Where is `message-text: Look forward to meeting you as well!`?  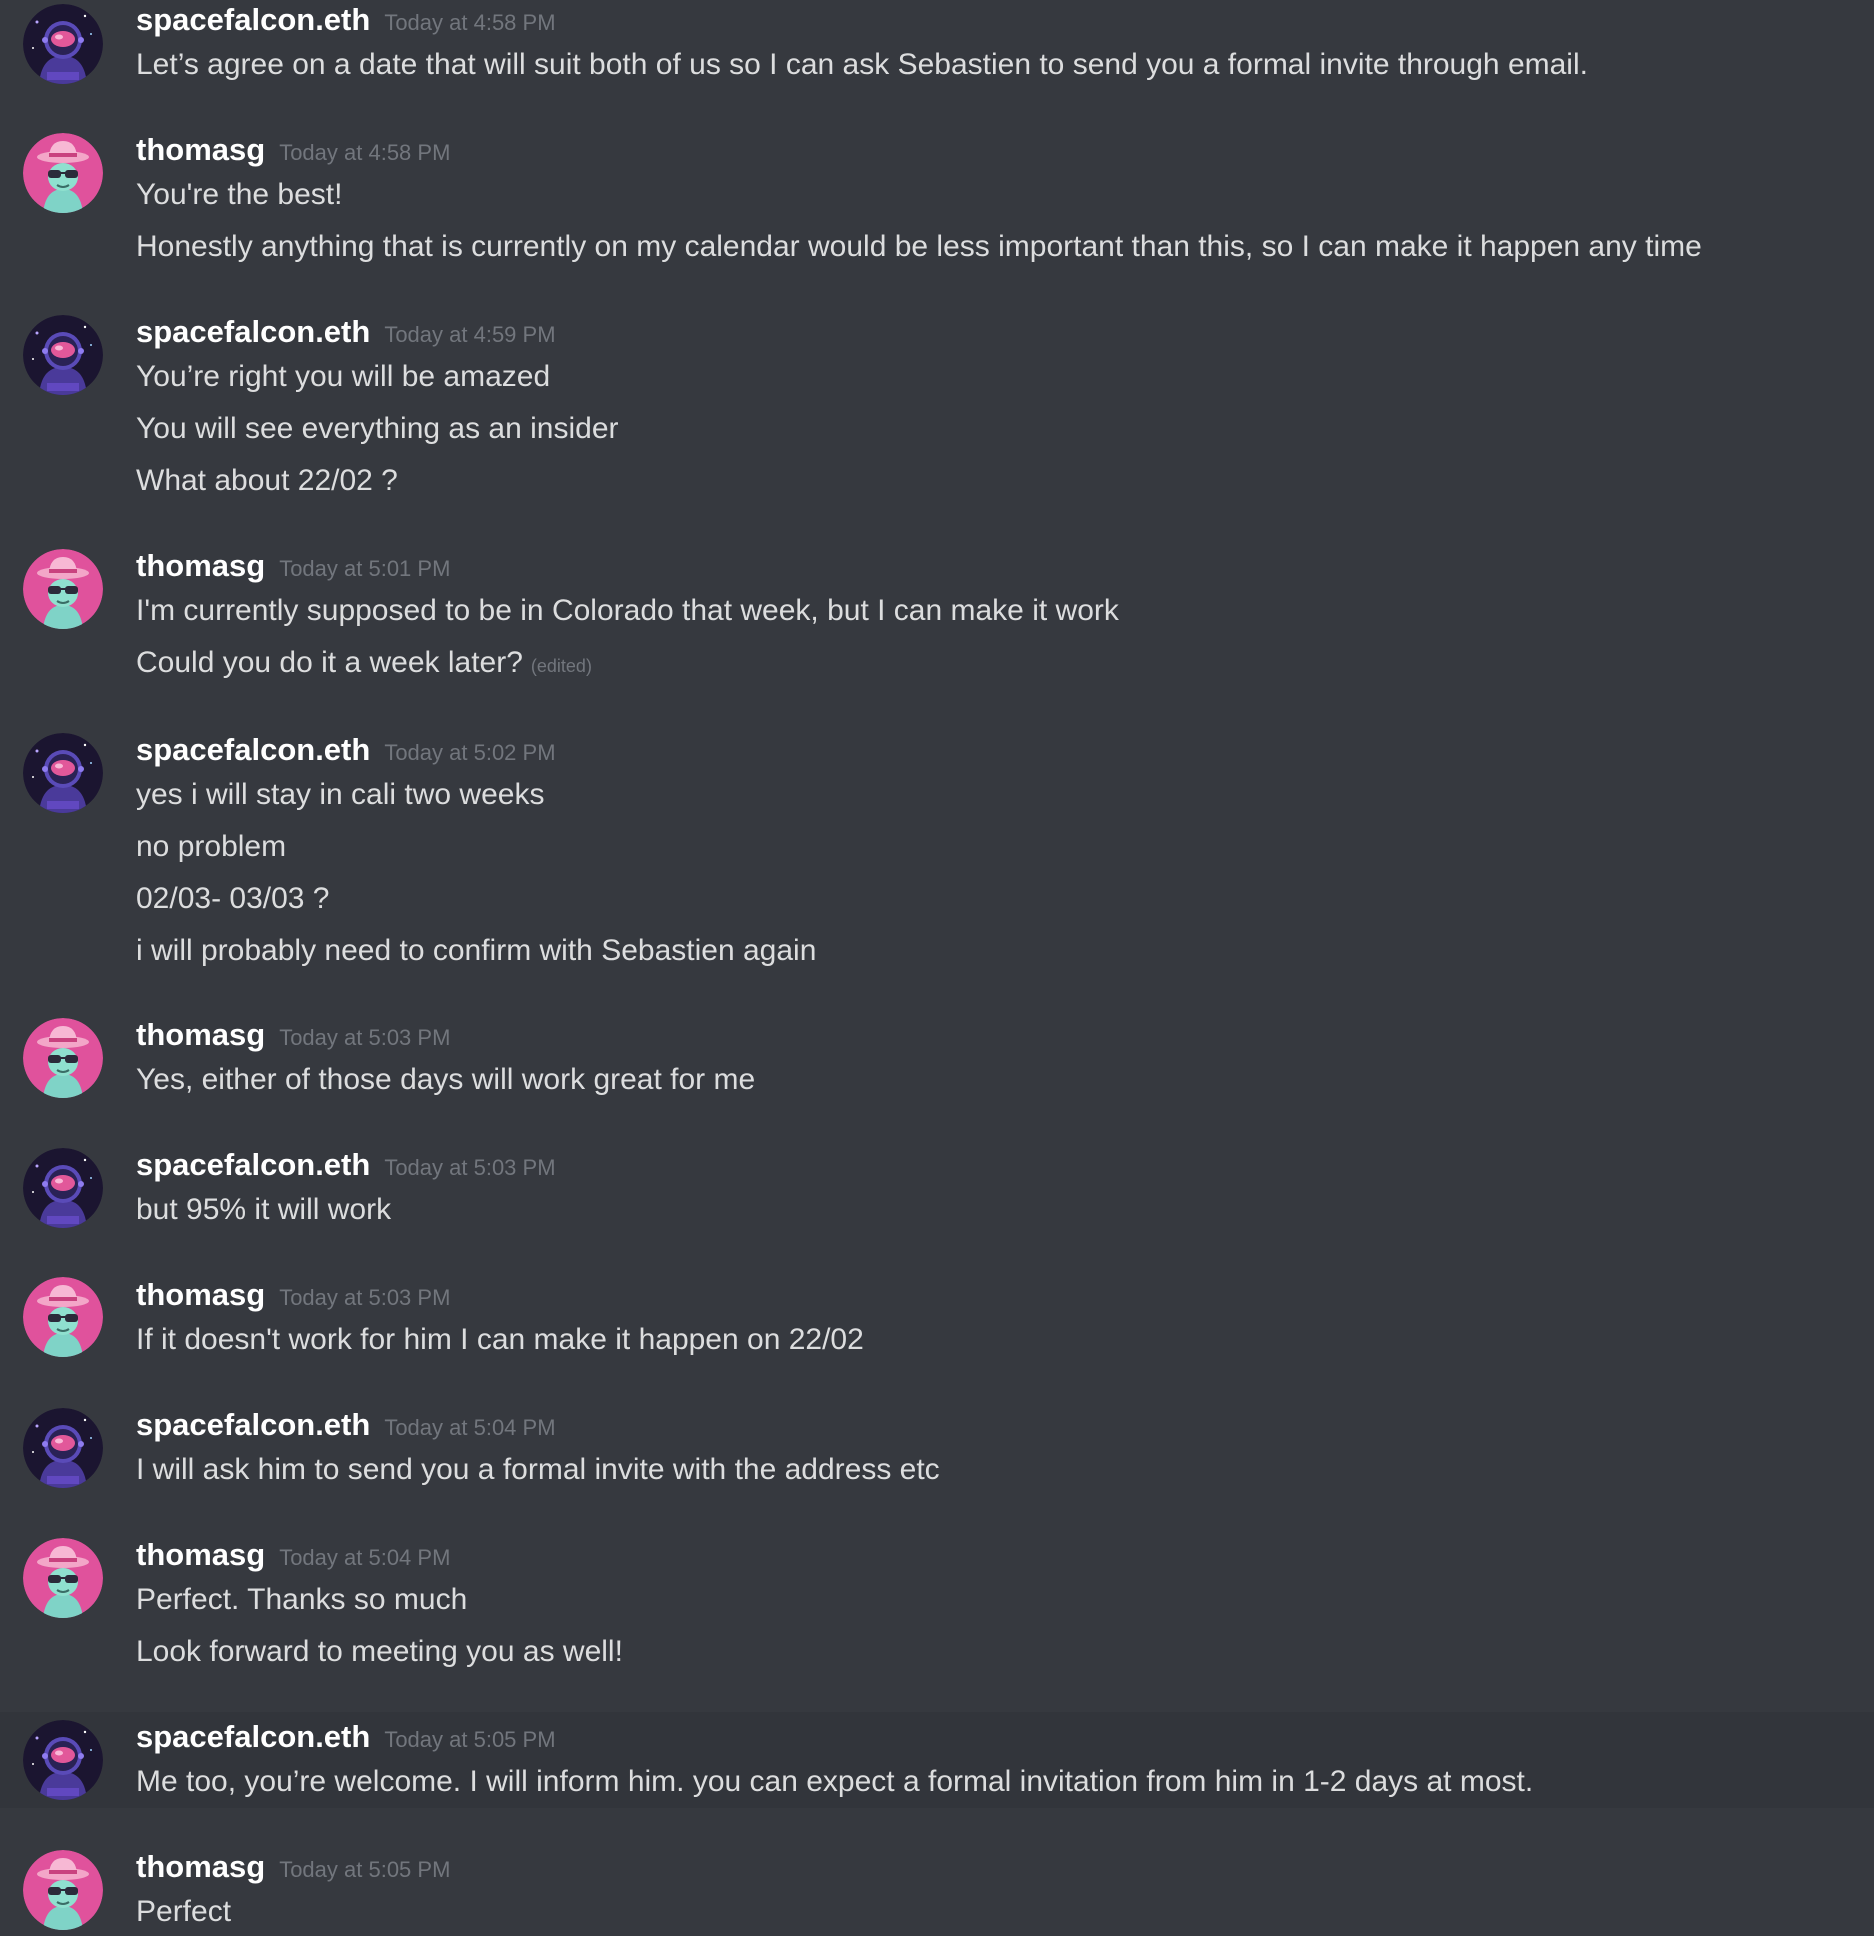 message-text: Look forward to meeting you as well! is located at coordinates (379, 1651).